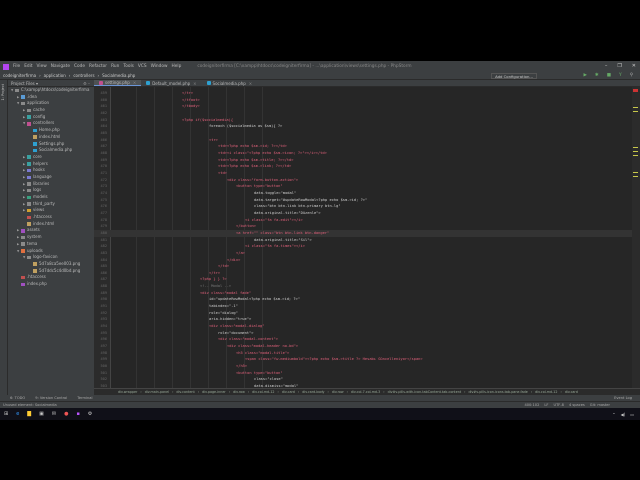 The image size is (640, 480). Describe the element at coordinates (363, 173) in the screenshot. I see `code-line: 471 <td>` at that location.